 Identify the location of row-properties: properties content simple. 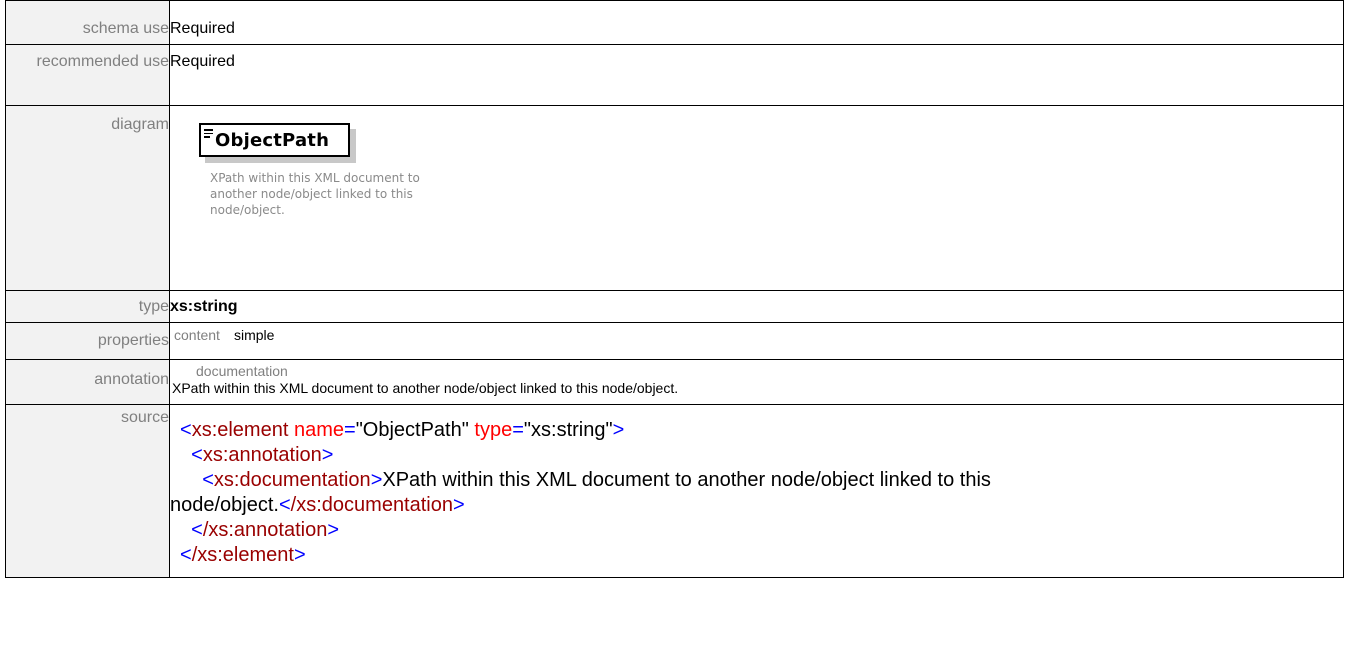
(674, 341).